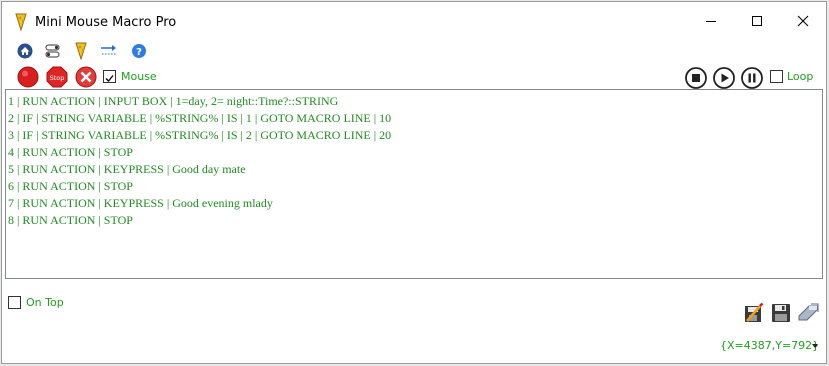 The height and width of the screenshot is (366, 829). I want to click on stop-playback-button, so click(696, 78).